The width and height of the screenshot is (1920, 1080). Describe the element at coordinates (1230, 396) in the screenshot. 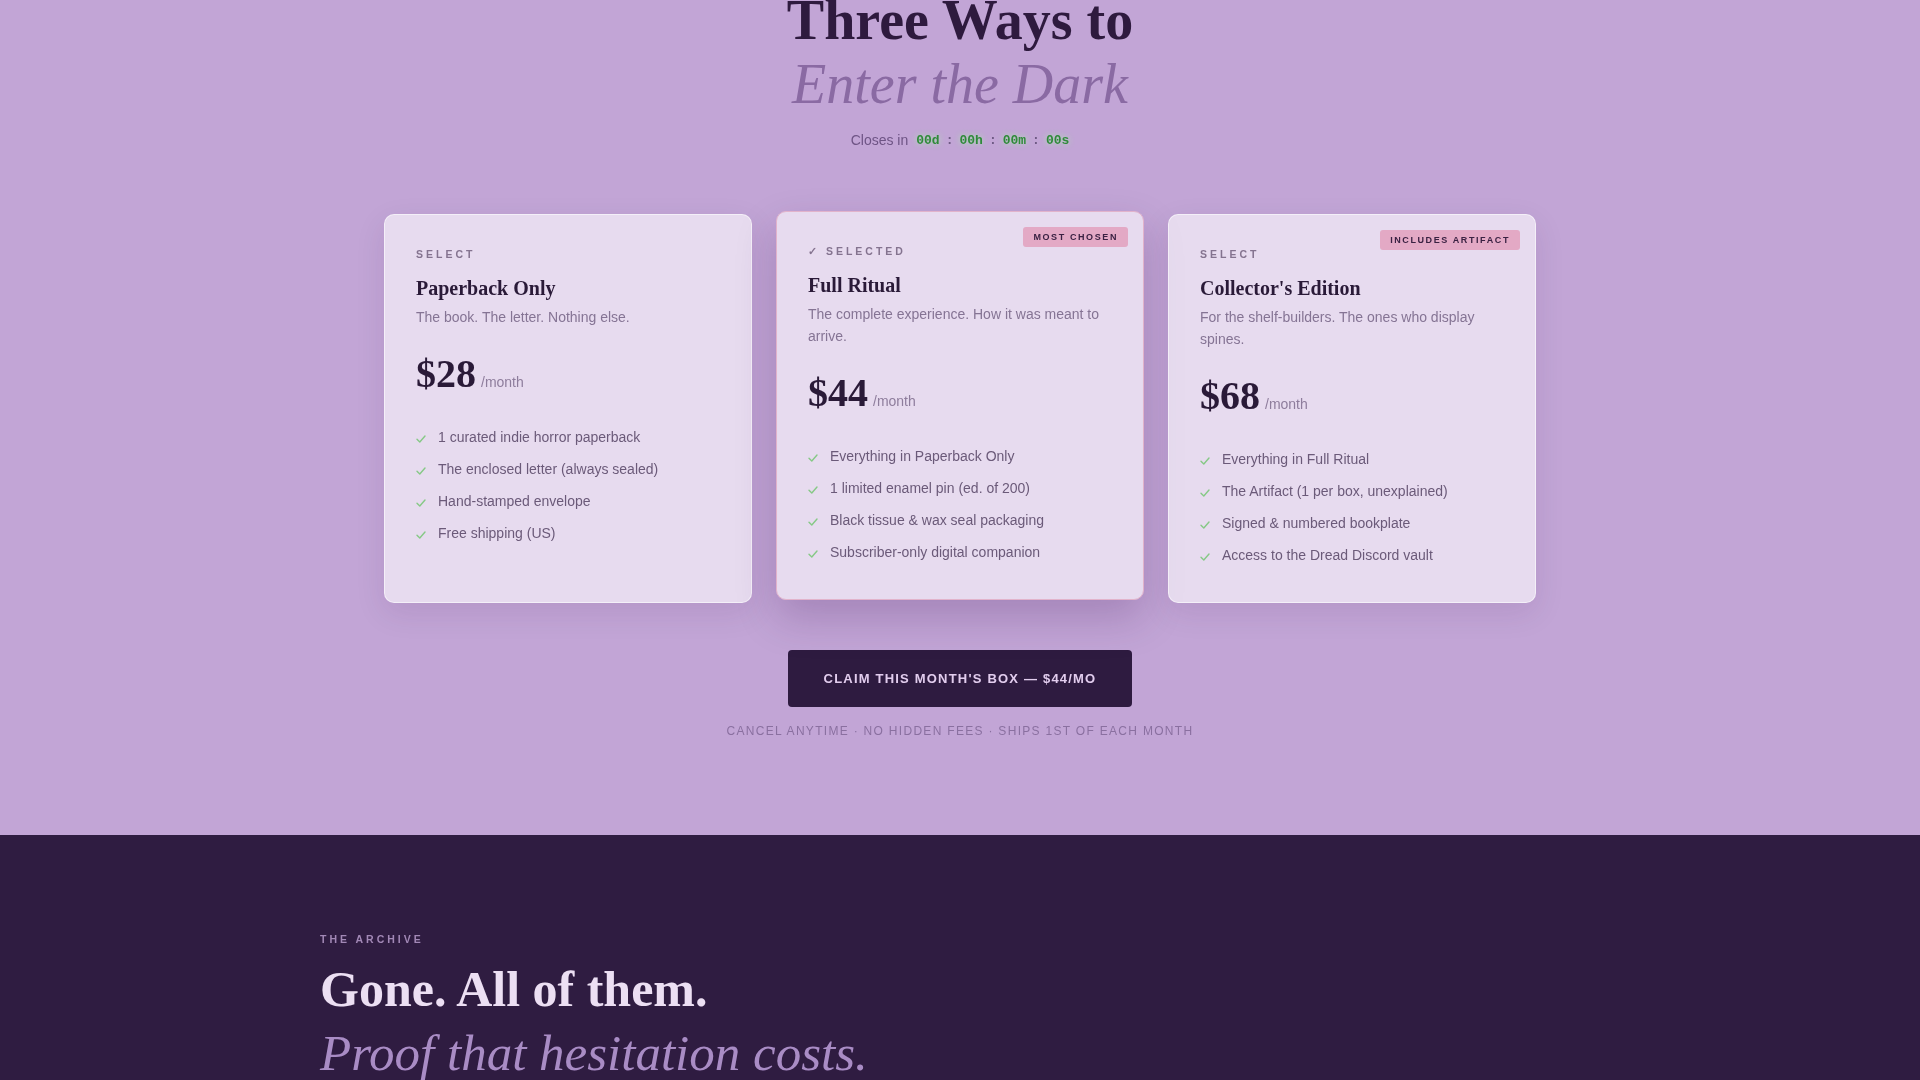

I see `plan-price: $68` at that location.